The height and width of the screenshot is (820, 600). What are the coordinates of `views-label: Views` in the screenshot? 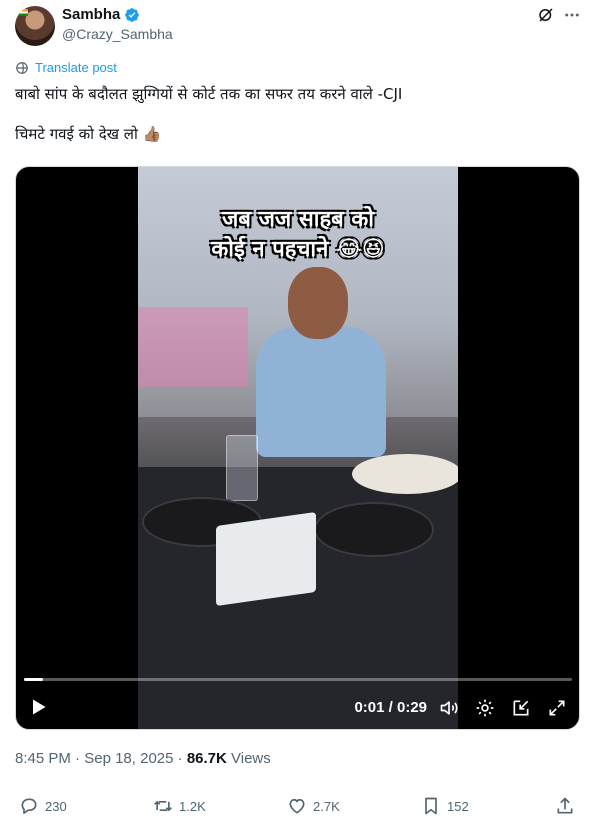 It's located at (248, 758).